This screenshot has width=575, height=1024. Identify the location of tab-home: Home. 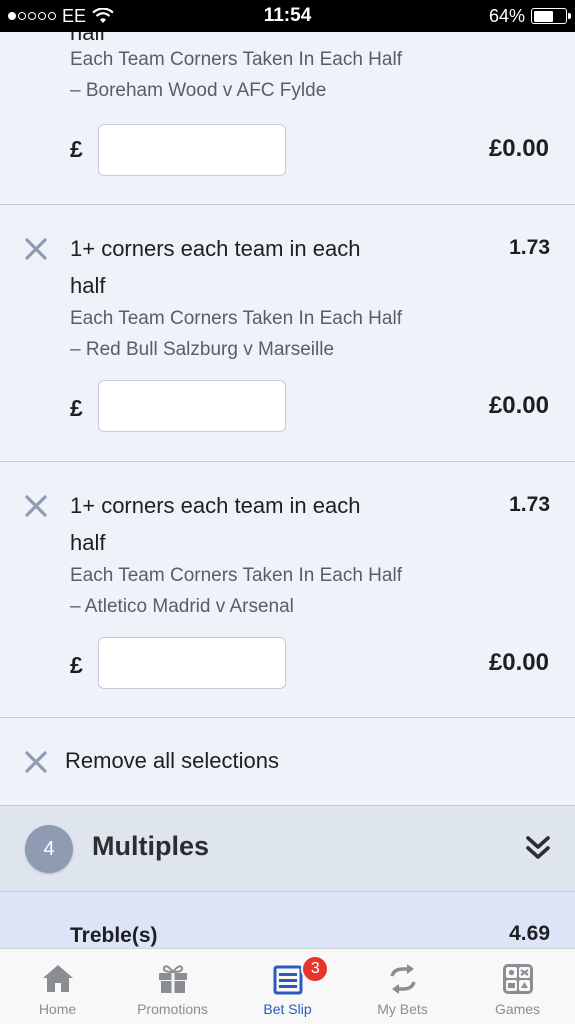
(57, 986).